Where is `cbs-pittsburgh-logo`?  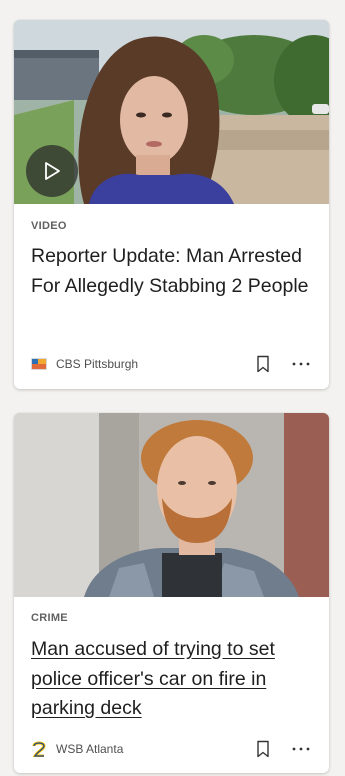
cbs-pittsburgh-logo is located at coordinates (39, 364).